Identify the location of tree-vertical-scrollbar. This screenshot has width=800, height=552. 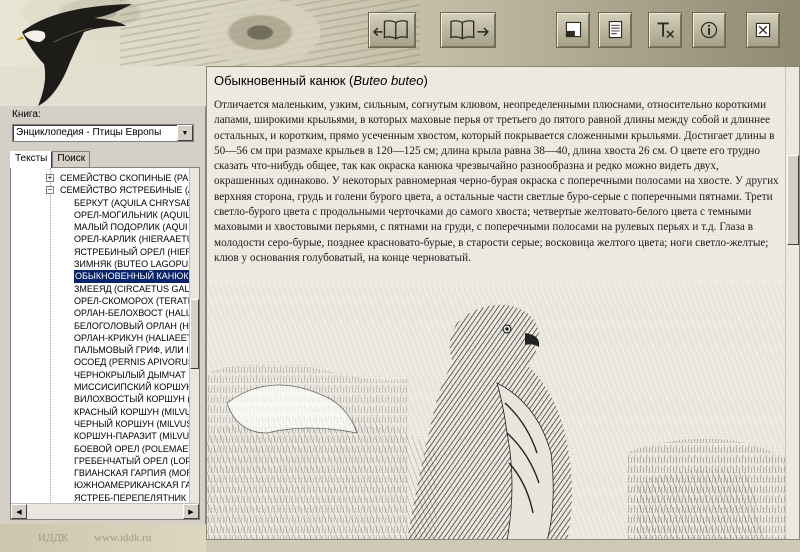
(194, 336).